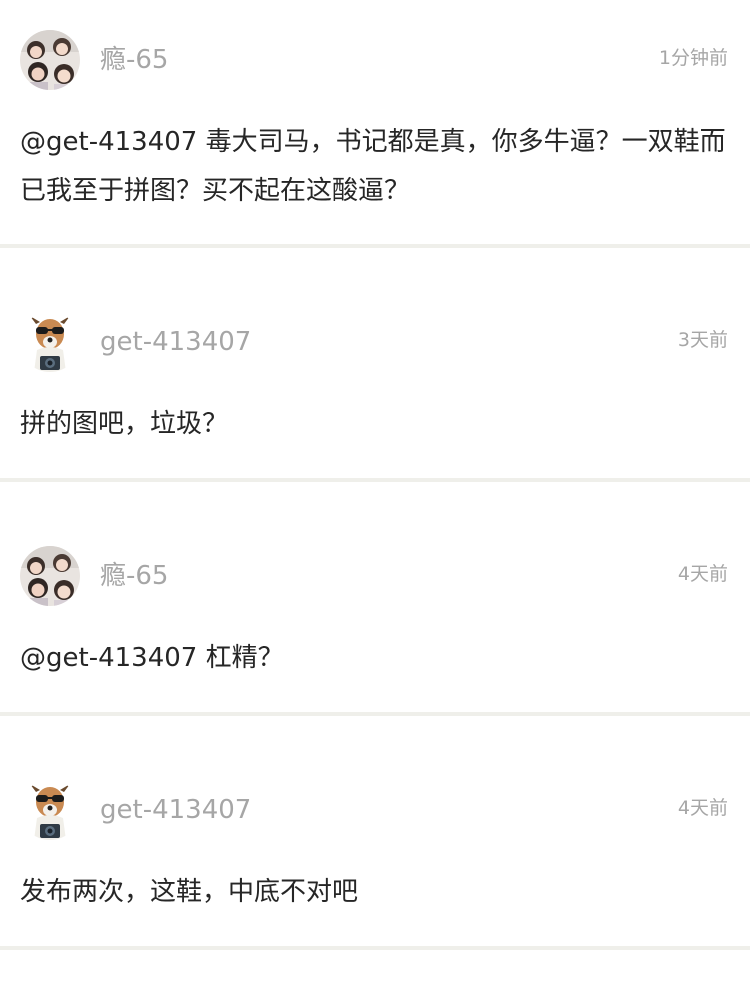 Image resolution: width=750 pixels, height=1000 pixels. I want to click on timestamp: 3天前, so click(702, 340).